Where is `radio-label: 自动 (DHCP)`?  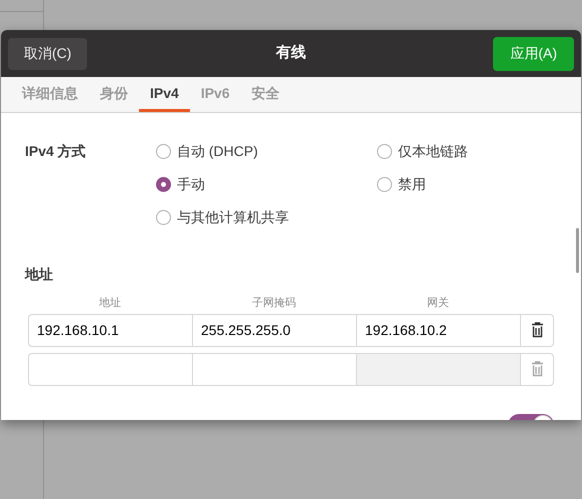 radio-label: 自动 (DHCP) is located at coordinates (217, 151).